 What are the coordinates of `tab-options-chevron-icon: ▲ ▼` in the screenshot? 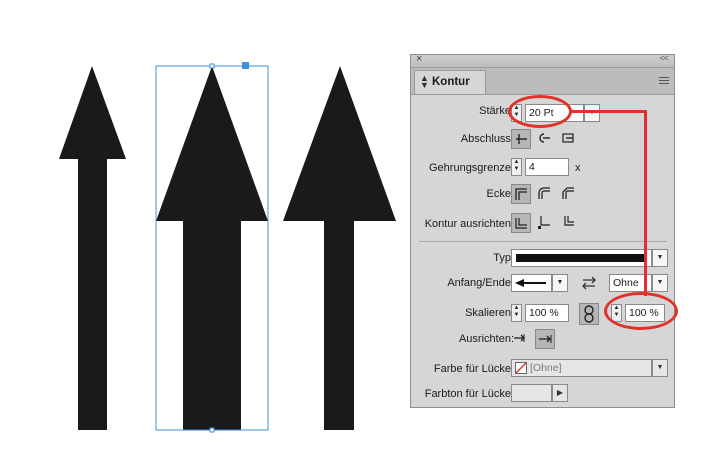 It's located at (424, 82).